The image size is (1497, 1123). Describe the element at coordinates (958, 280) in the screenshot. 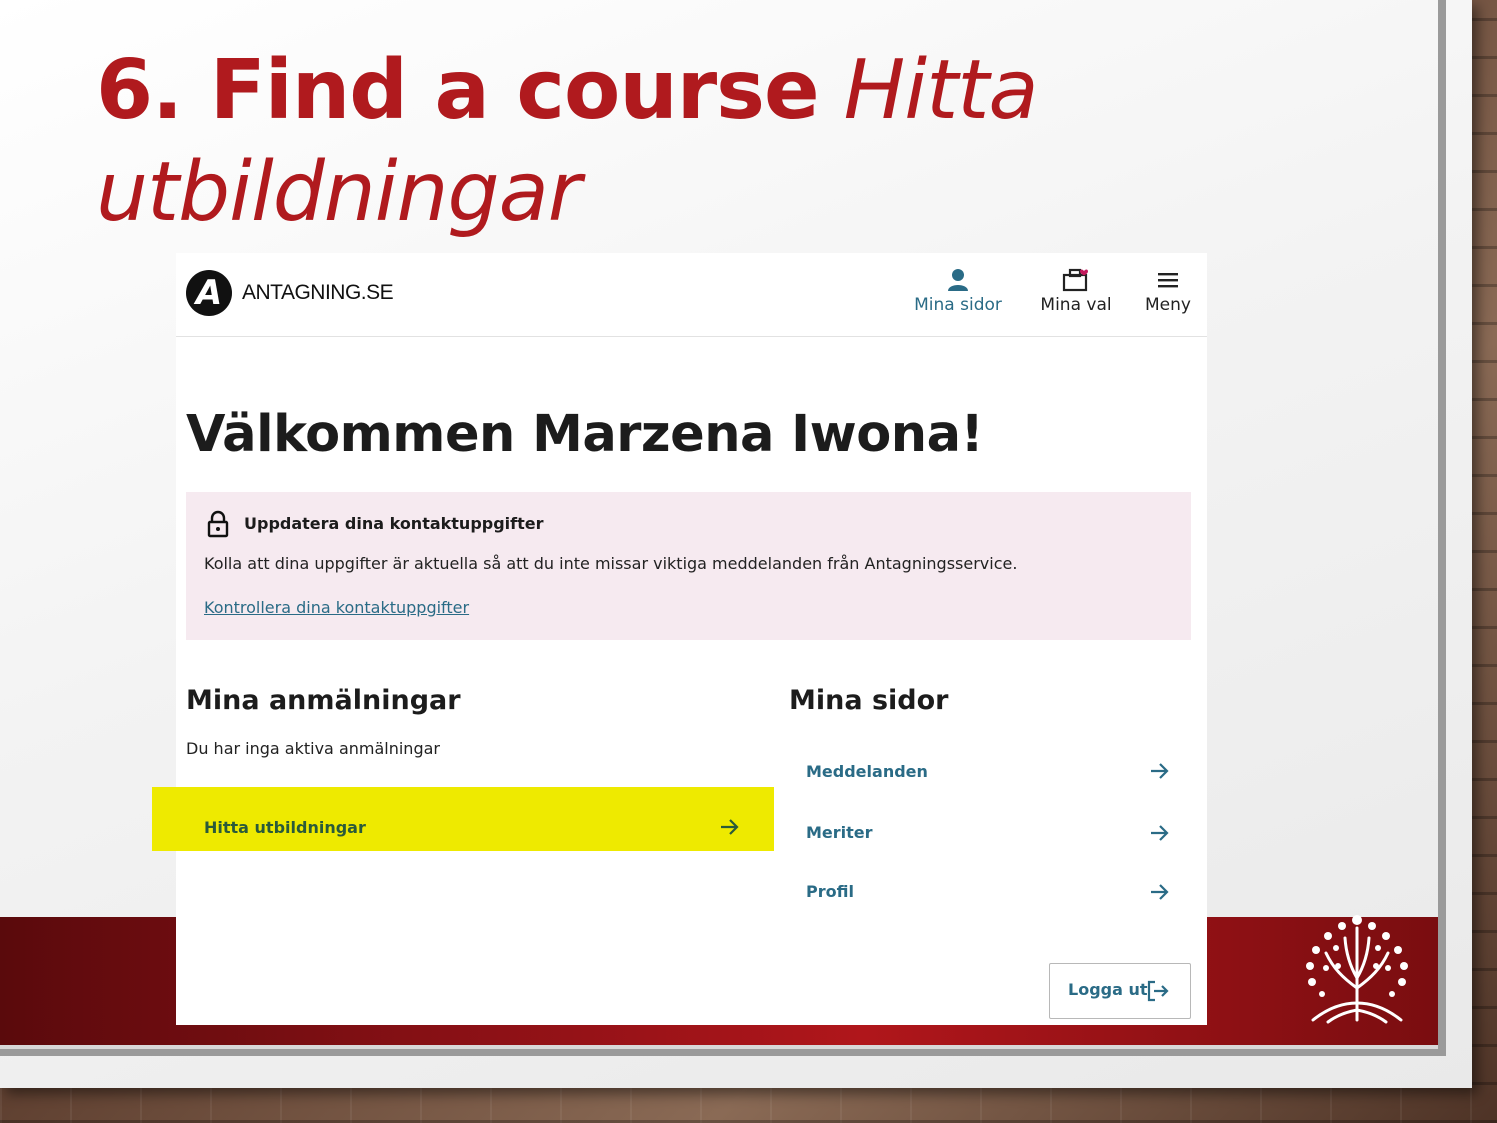

I see `user-icon` at that location.